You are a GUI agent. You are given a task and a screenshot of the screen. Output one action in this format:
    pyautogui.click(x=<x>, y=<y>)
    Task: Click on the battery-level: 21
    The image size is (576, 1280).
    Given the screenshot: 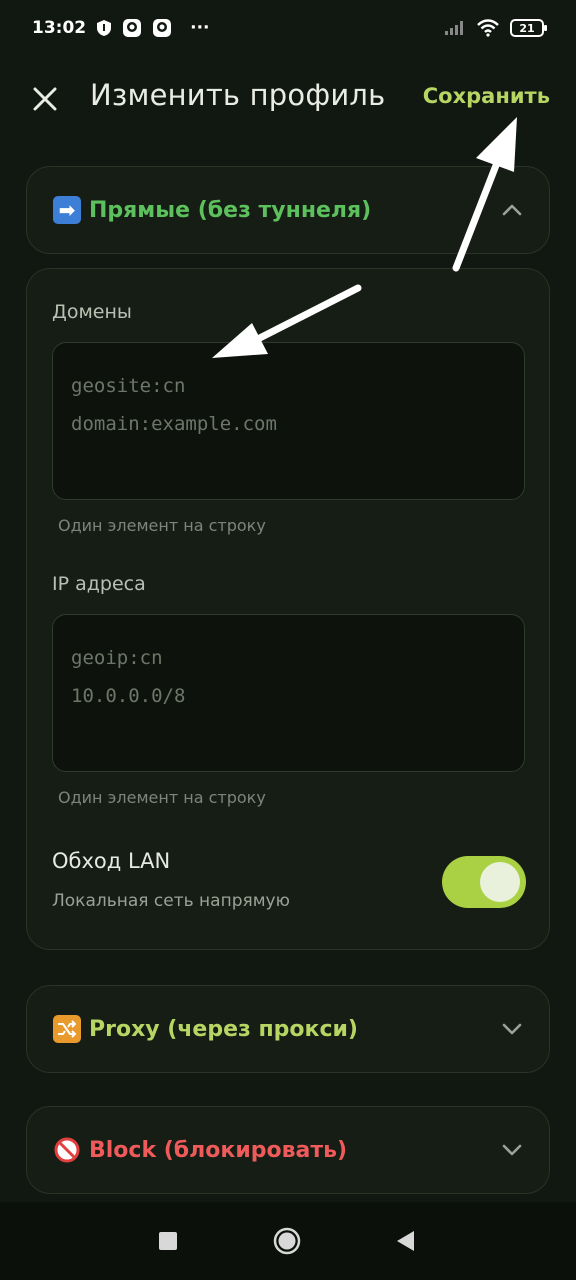 What is the action you would take?
    pyautogui.click(x=527, y=28)
    